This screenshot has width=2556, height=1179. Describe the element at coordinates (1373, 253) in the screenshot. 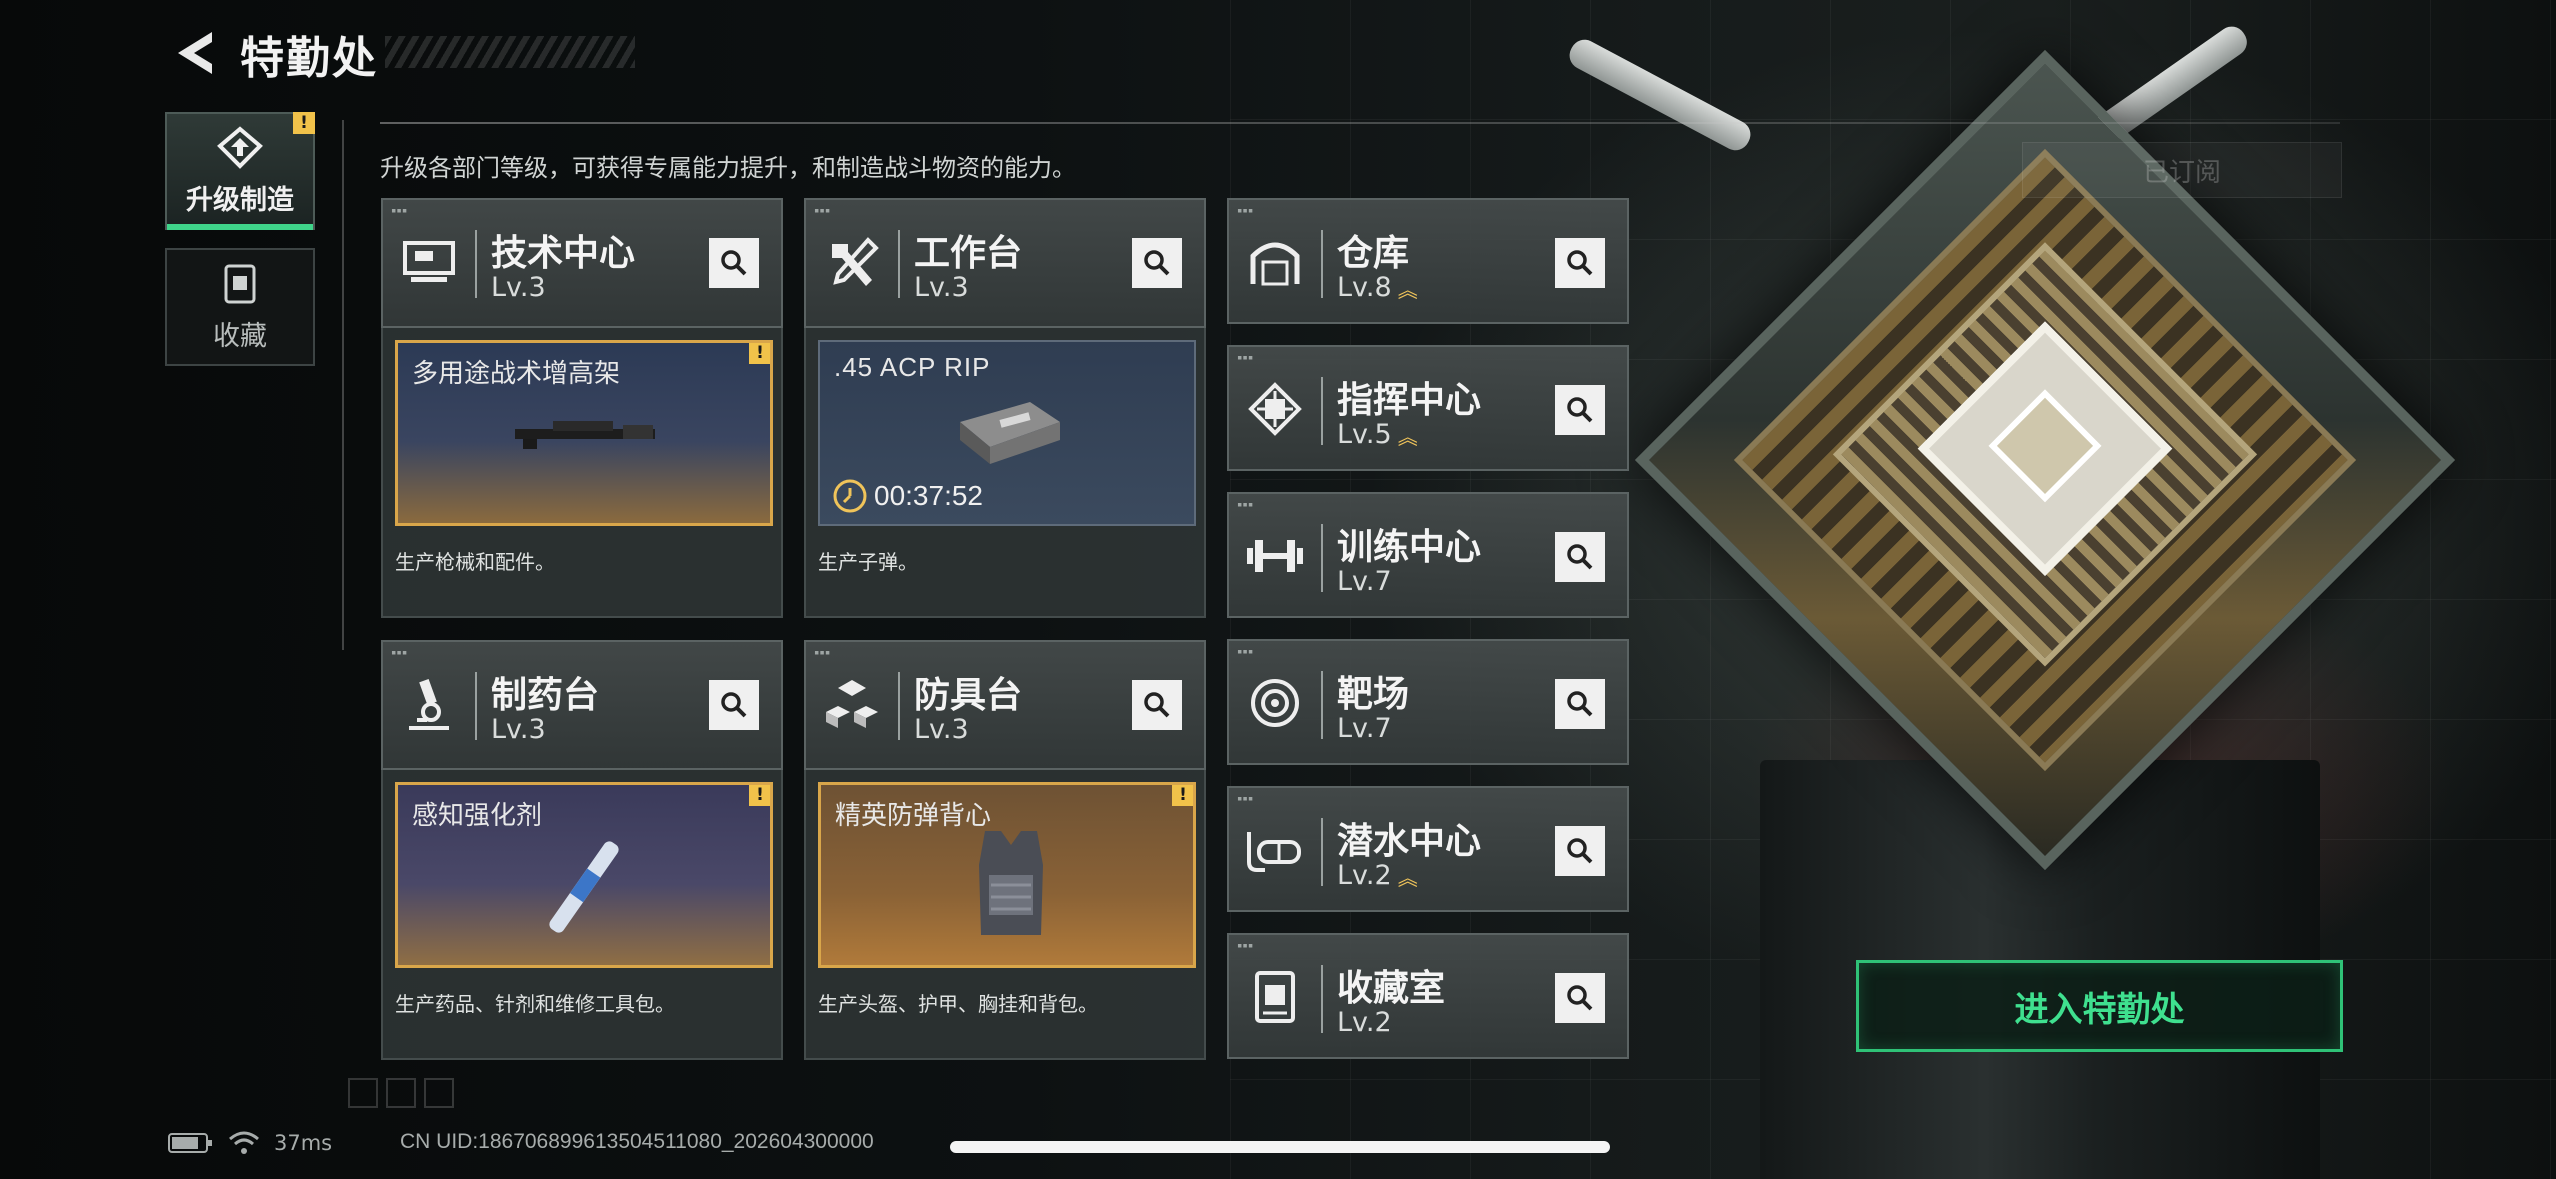

I see `facility-name: 仓库` at that location.